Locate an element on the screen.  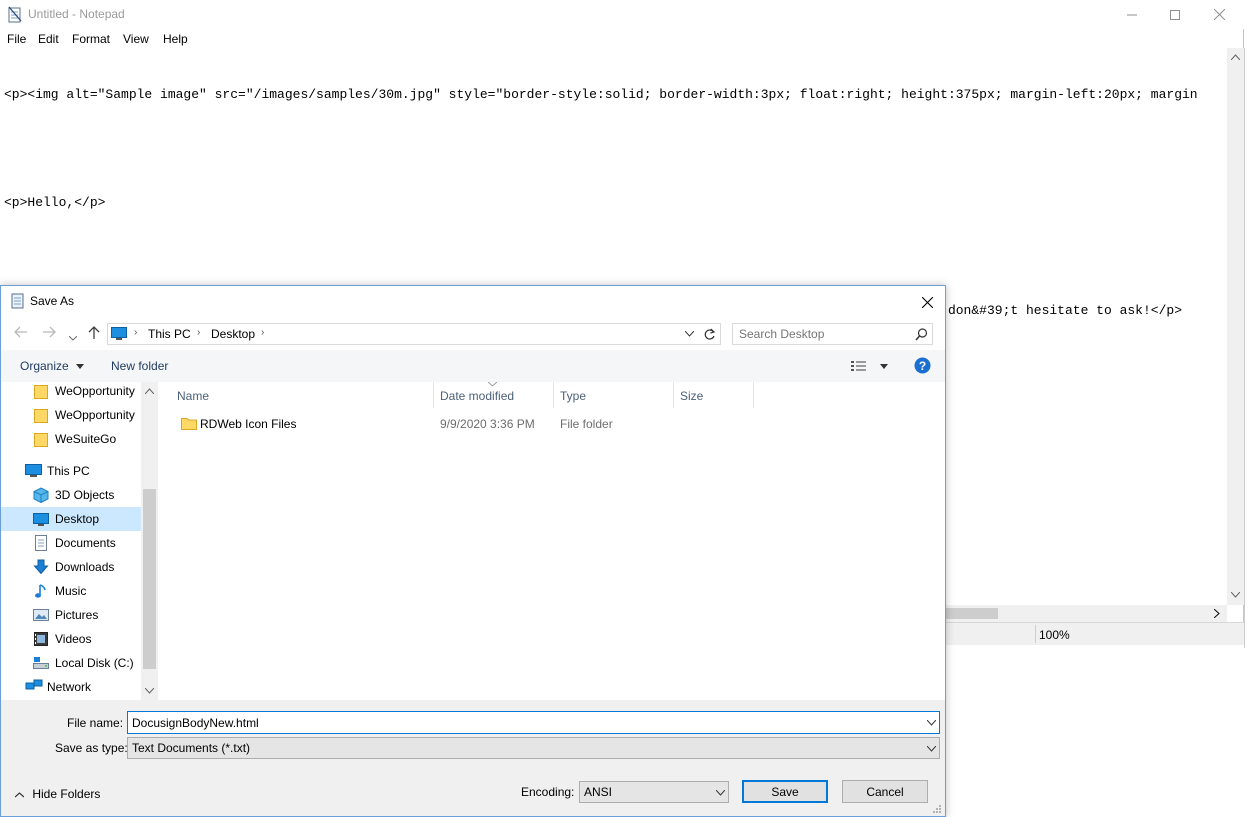
horizontal-scroll-thumb is located at coordinates (972, 613).